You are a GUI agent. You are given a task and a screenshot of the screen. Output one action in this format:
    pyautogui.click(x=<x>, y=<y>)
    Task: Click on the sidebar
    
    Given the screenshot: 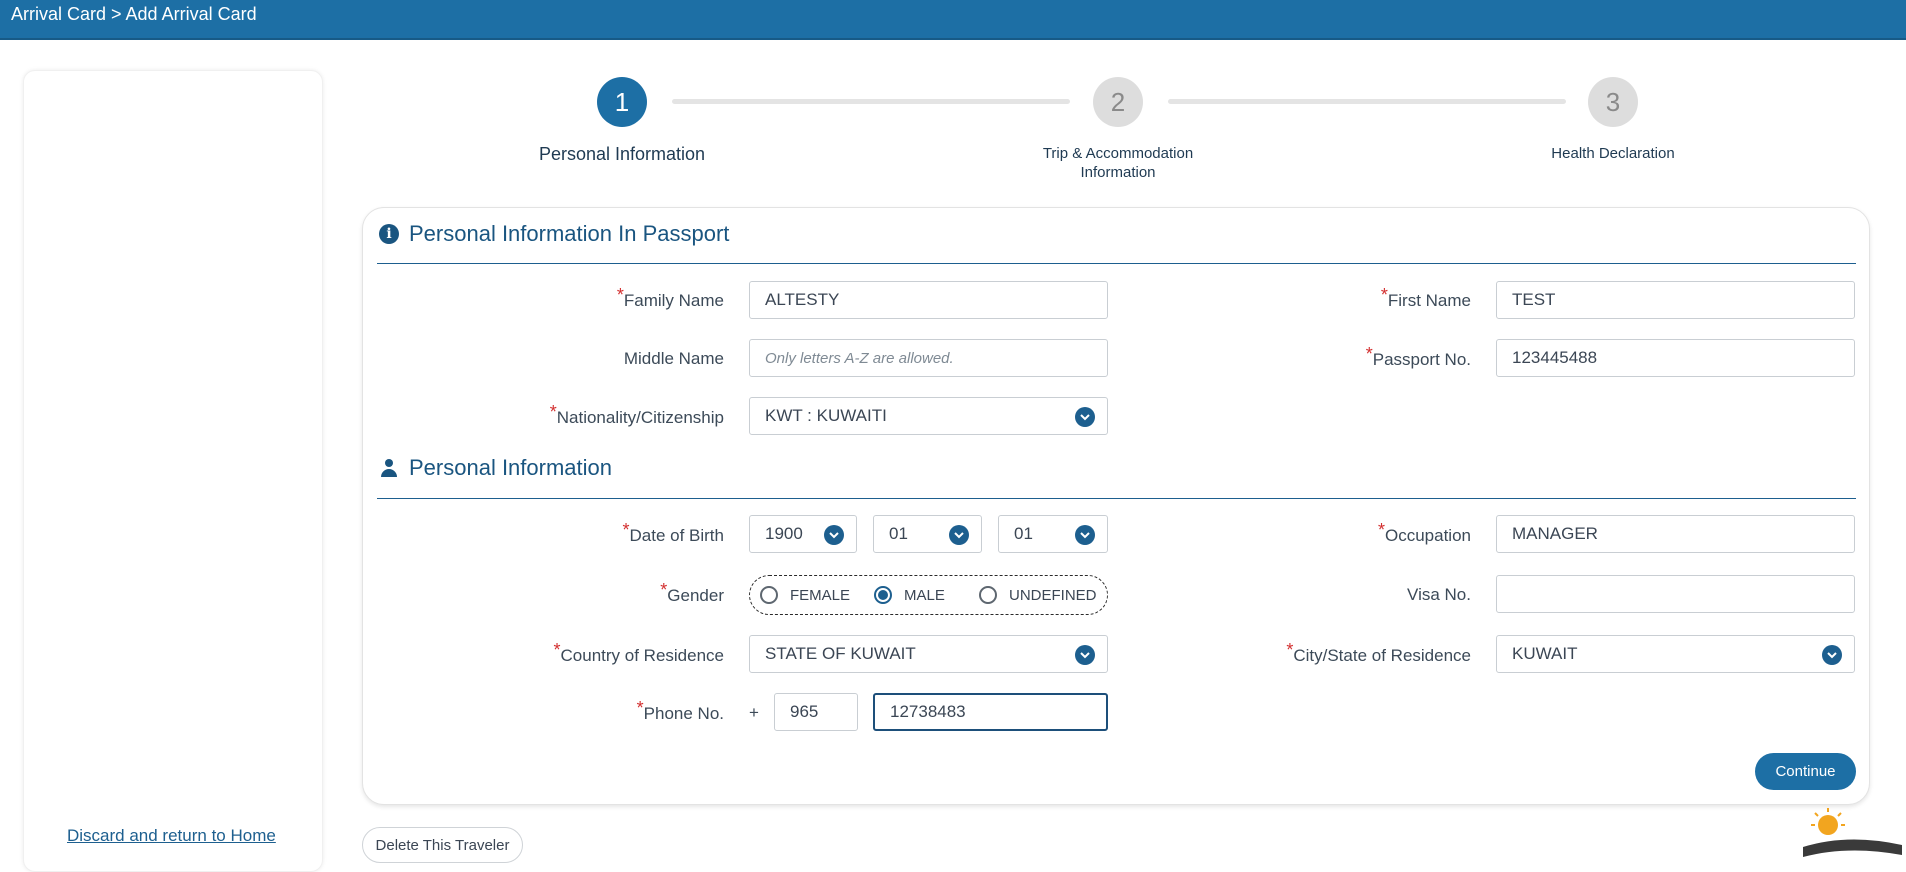 What is the action you would take?
    pyautogui.click(x=173, y=471)
    